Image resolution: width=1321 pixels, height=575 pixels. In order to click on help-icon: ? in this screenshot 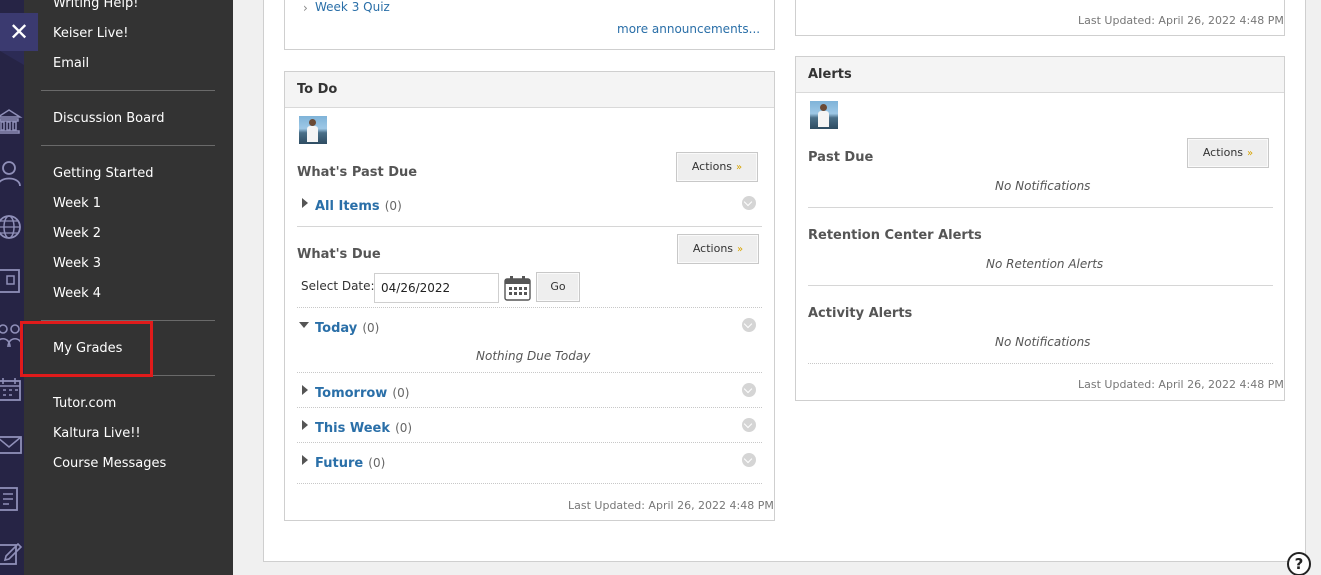, I will do `click(1299, 564)`.